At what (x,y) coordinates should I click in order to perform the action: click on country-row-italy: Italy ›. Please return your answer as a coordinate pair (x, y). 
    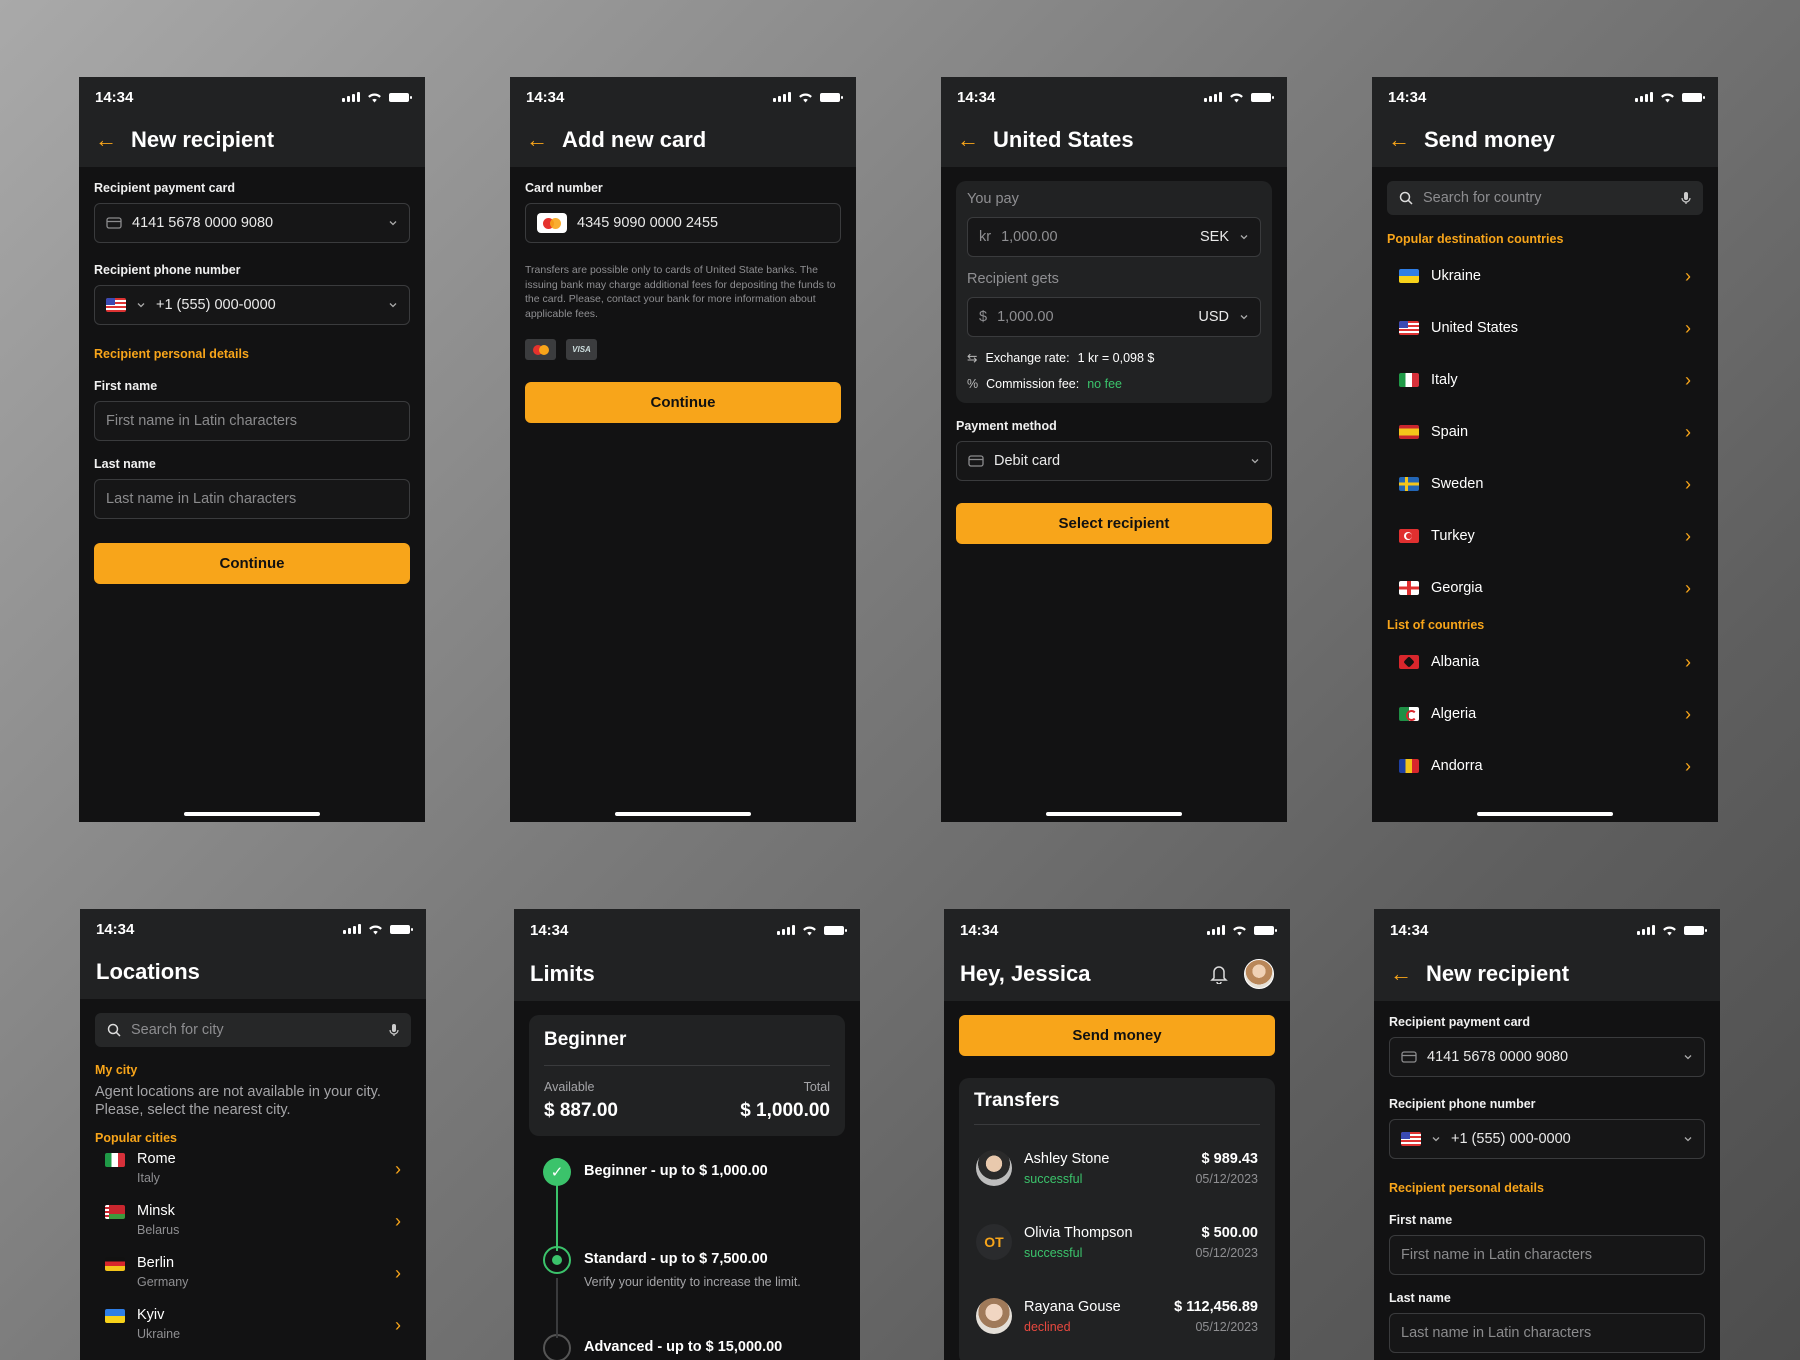
    Looking at the image, I should click on (1545, 380).